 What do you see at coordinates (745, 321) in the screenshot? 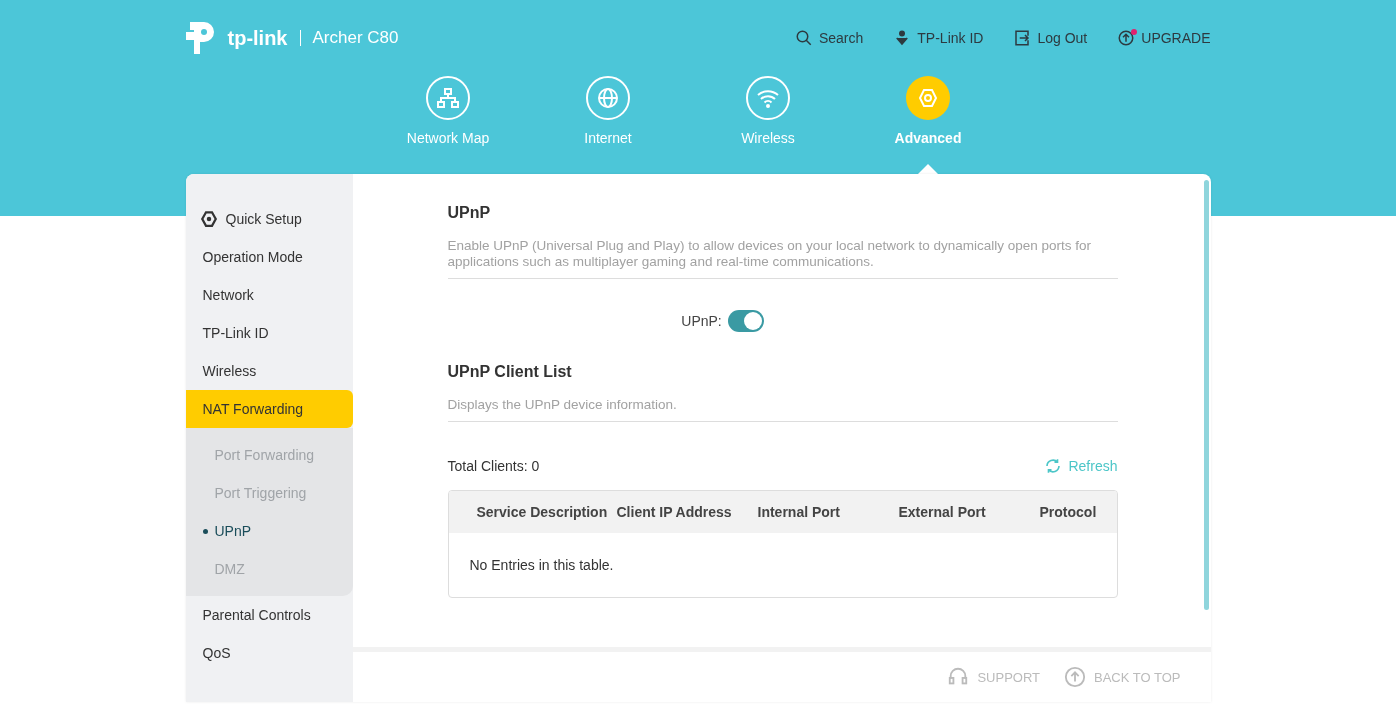
I see `upnp-toggle` at bounding box center [745, 321].